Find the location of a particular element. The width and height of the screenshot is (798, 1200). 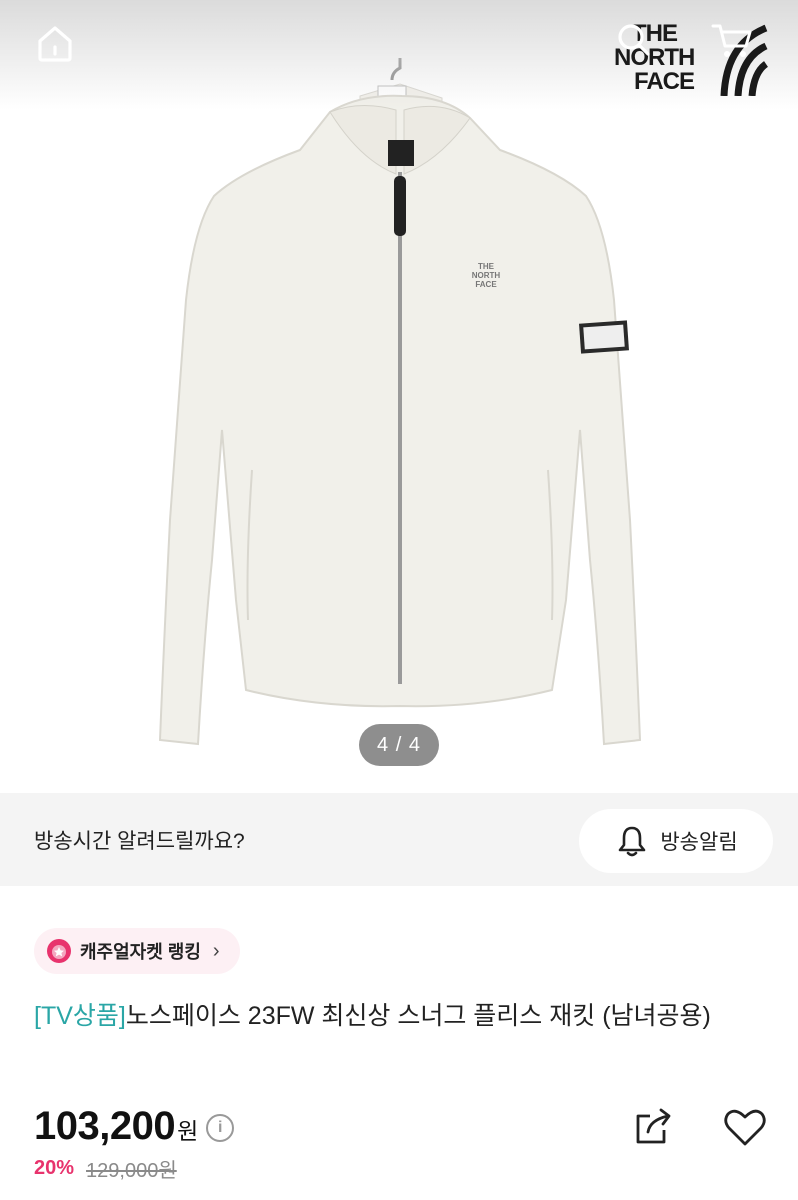

sale-price: 103,200 is located at coordinates (105, 1125).